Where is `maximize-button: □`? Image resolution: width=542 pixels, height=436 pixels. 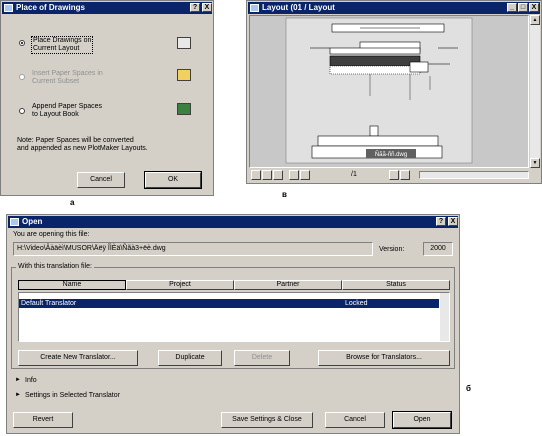 maximize-button: □ is located at coordinates (523, 7).